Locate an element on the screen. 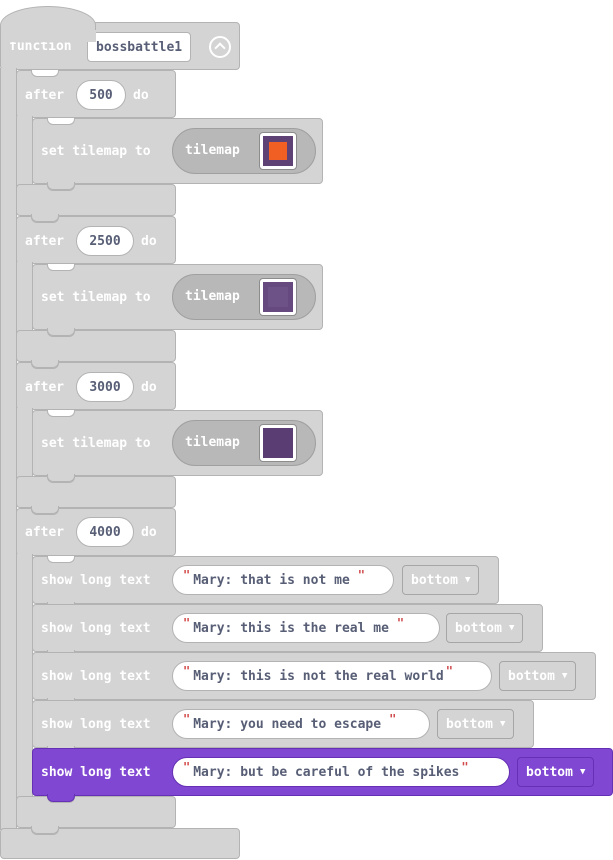 This screenshot has height=860, width=613. chevron-up-circle-icon is located at coordinates (220, 47).